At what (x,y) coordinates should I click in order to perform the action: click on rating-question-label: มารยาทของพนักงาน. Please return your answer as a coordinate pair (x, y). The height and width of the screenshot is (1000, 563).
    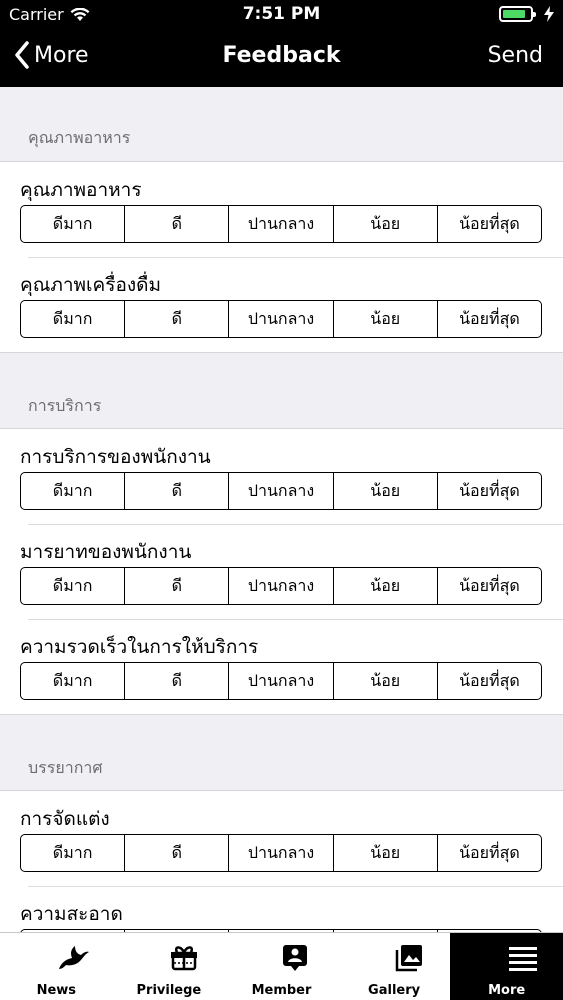
    Looking at the image, I should click on (106, 552).